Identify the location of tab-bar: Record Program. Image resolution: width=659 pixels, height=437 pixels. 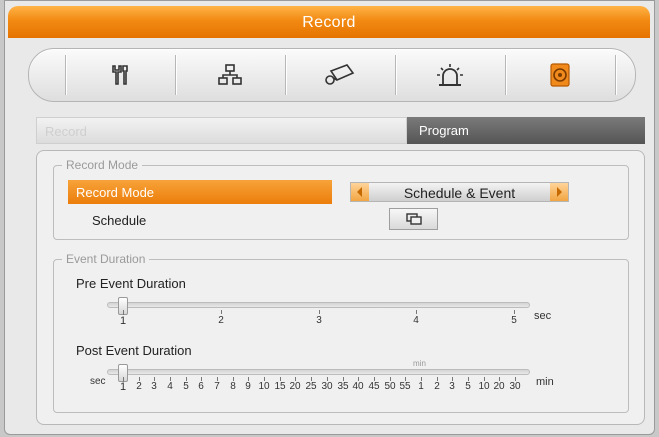
(340, 130).